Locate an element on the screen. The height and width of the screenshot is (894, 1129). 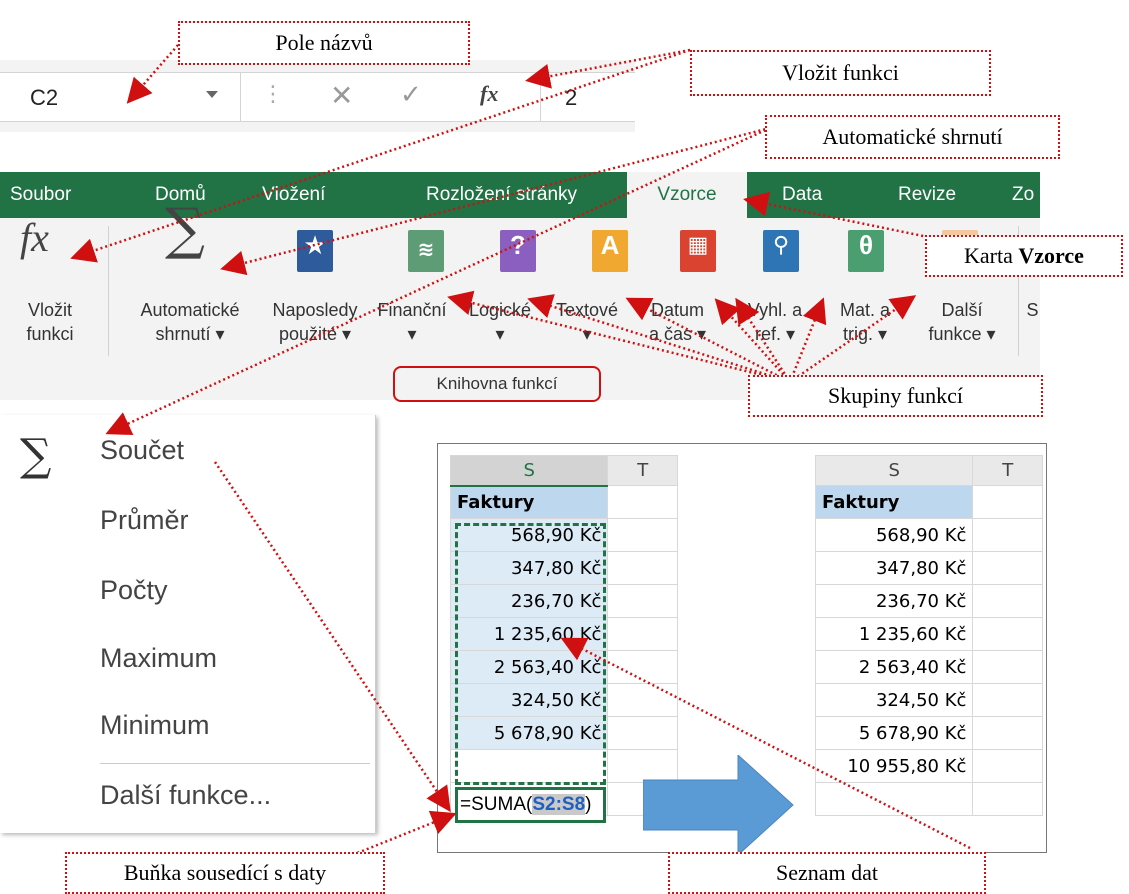
callout-formulas-tab: Karta Vzorce is located at coordinates (1024, 256).